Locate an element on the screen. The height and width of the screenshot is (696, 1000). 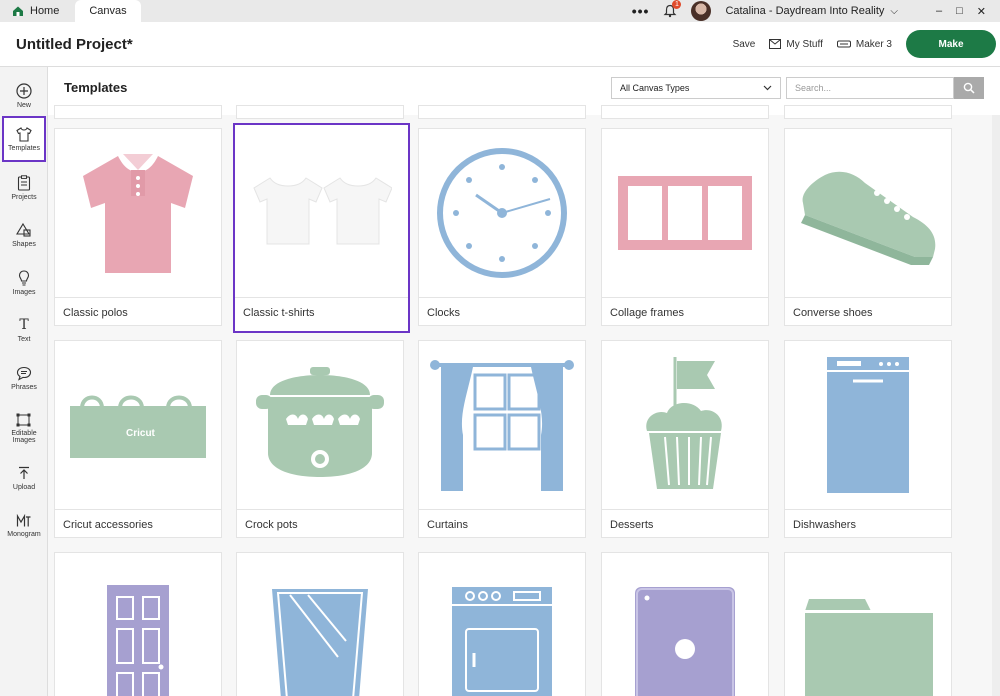
glass-icon is located at coordinates (320, 642).